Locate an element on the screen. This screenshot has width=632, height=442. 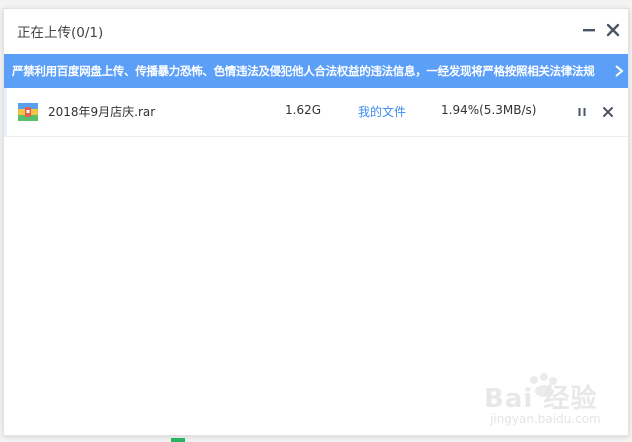
pause-icon is located at coordinates (582, 112).